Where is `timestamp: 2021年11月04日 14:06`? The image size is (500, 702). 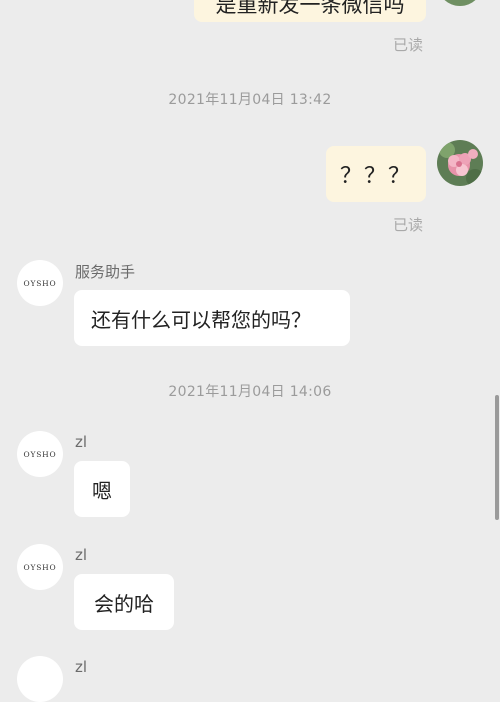
timestamp: 2021年11月04日 14:06 is located at coordinates (250, 392).